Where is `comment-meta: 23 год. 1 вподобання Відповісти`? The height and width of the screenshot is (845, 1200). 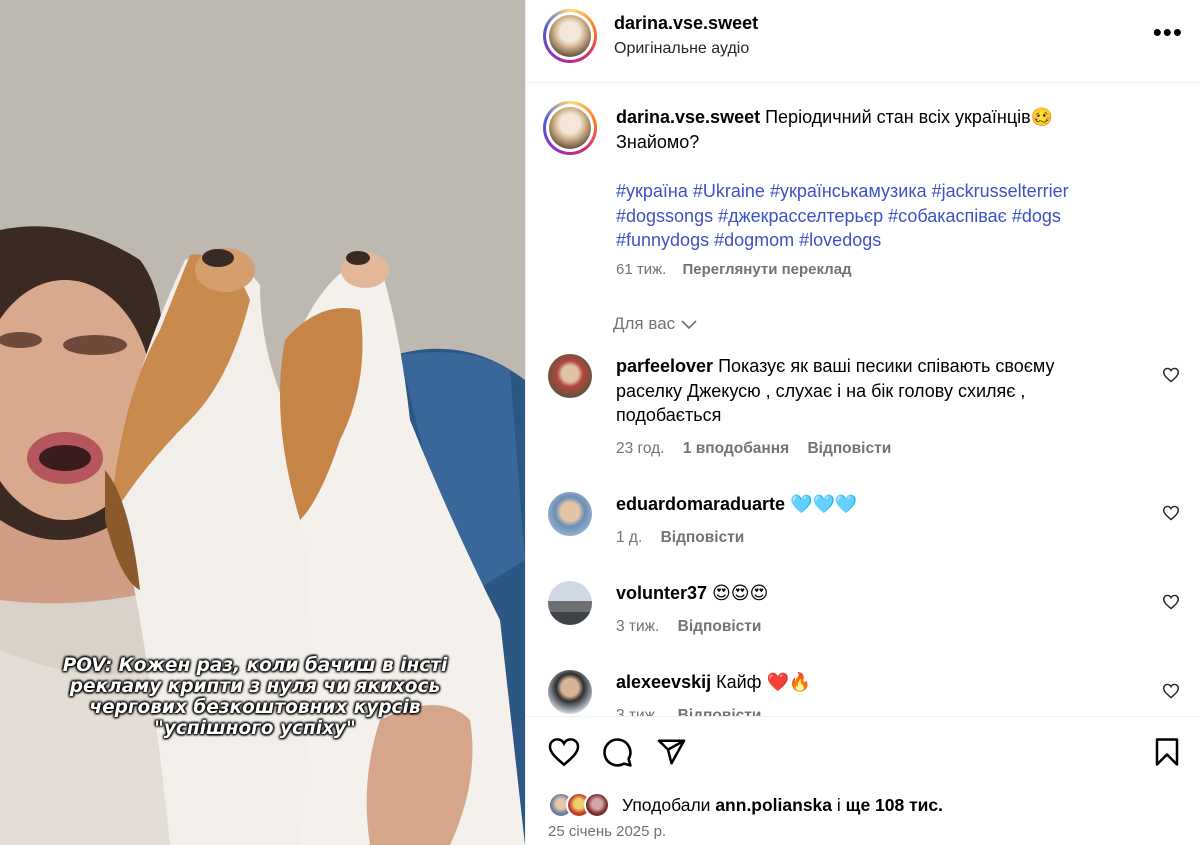
comment-meta: 23 год. 1 вподобання Відповісти is located at coordinates (760, 449).